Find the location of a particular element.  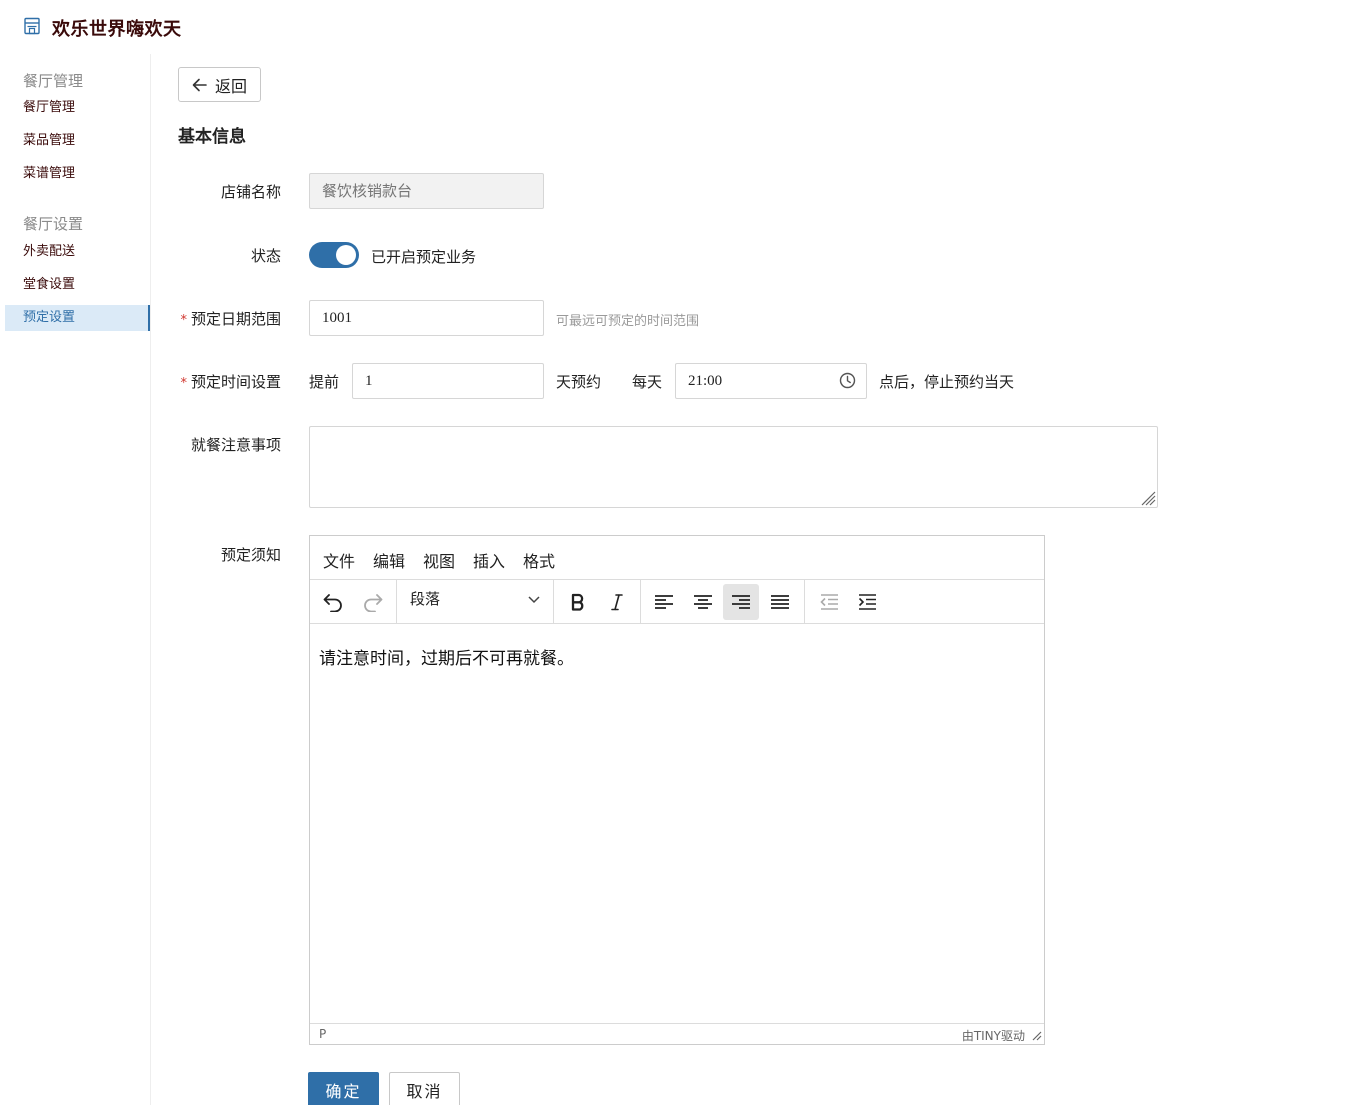

align-center-icon is located at coordinates (703, 602).